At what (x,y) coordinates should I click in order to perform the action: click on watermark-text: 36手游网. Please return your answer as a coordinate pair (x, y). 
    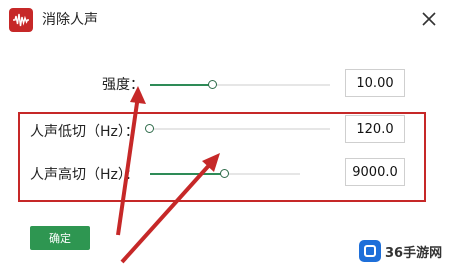
    Looking at the image, I should click on (414, 253).